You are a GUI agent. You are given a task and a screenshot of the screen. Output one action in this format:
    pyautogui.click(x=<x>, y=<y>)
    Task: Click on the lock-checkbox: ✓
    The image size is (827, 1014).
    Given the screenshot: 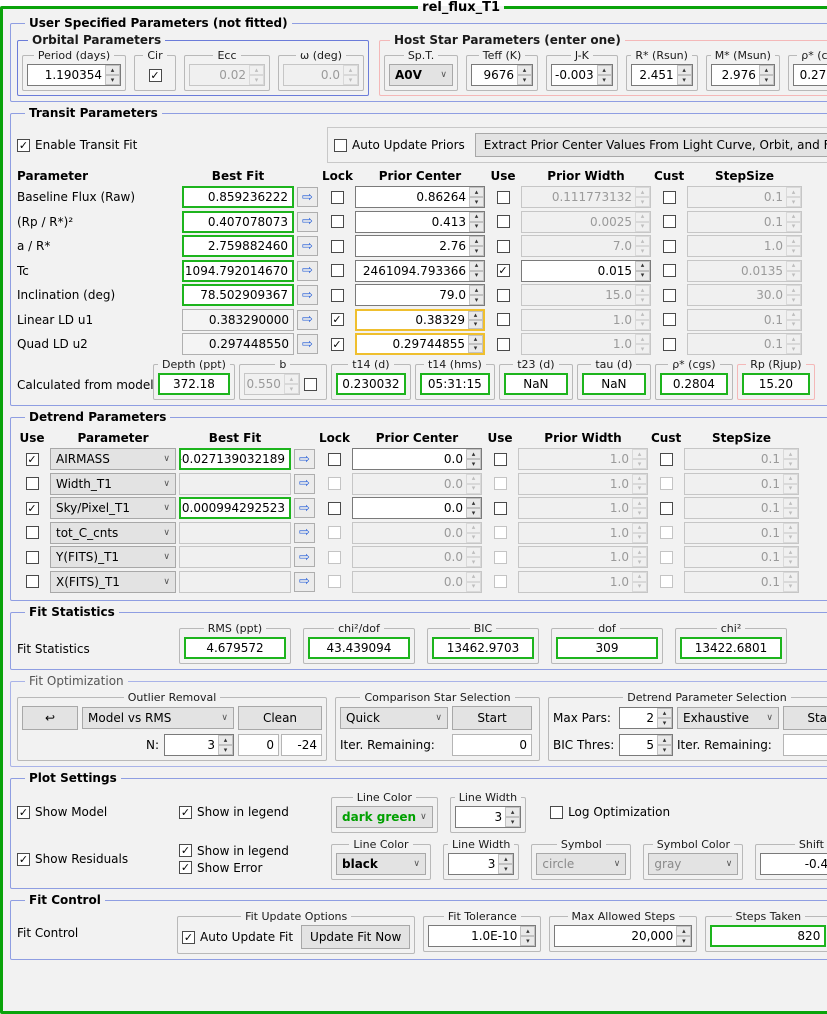 What is the action you would take?
    pyautogui.click(x=337, y=344)
    